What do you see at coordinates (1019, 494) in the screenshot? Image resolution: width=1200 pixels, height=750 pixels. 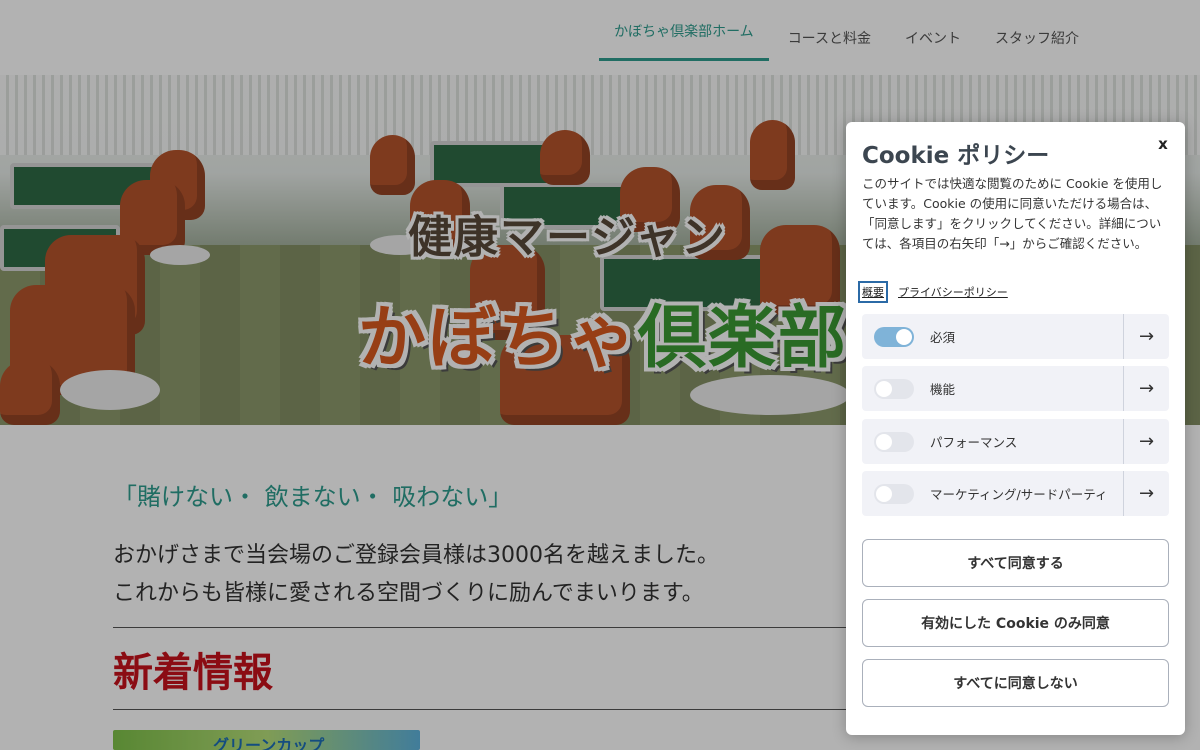 I see `category-label: マーケティング/サードパーティ` at bounding box center [1019, 494].